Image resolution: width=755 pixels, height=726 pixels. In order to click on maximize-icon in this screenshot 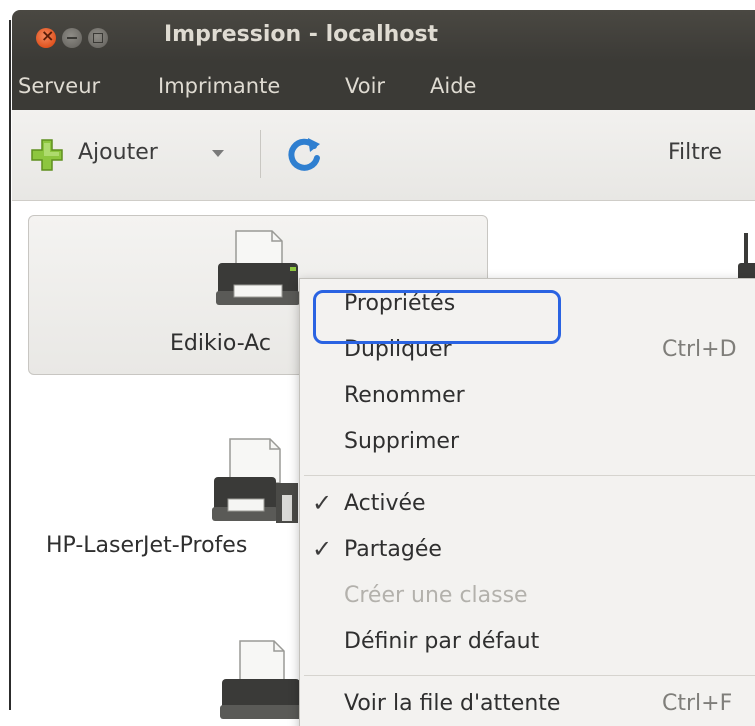, I will do `click(98, 38)`.